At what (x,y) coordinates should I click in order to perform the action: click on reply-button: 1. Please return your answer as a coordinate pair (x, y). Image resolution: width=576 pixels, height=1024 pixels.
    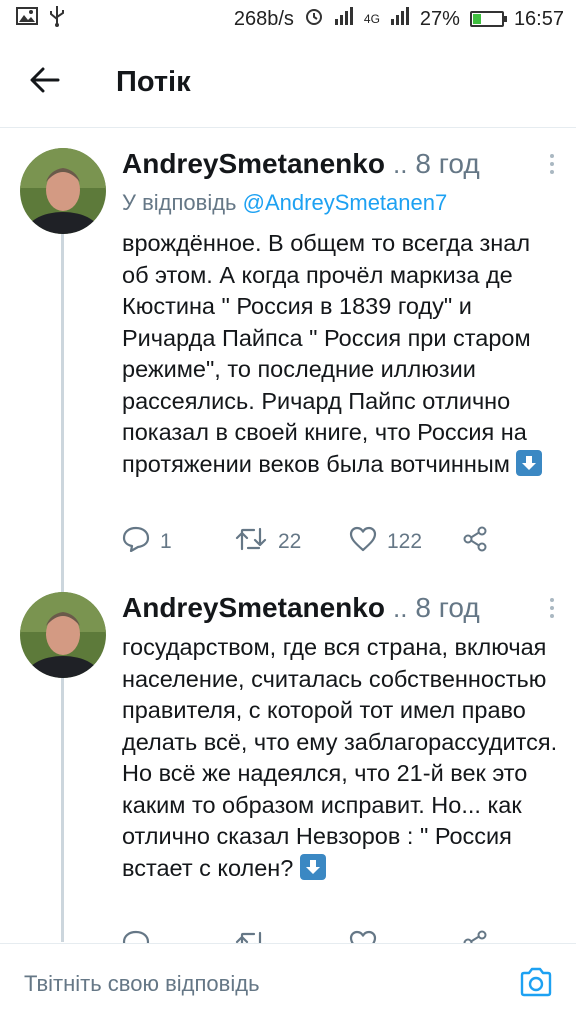
    Looking at the image, I should click on (178, 542).